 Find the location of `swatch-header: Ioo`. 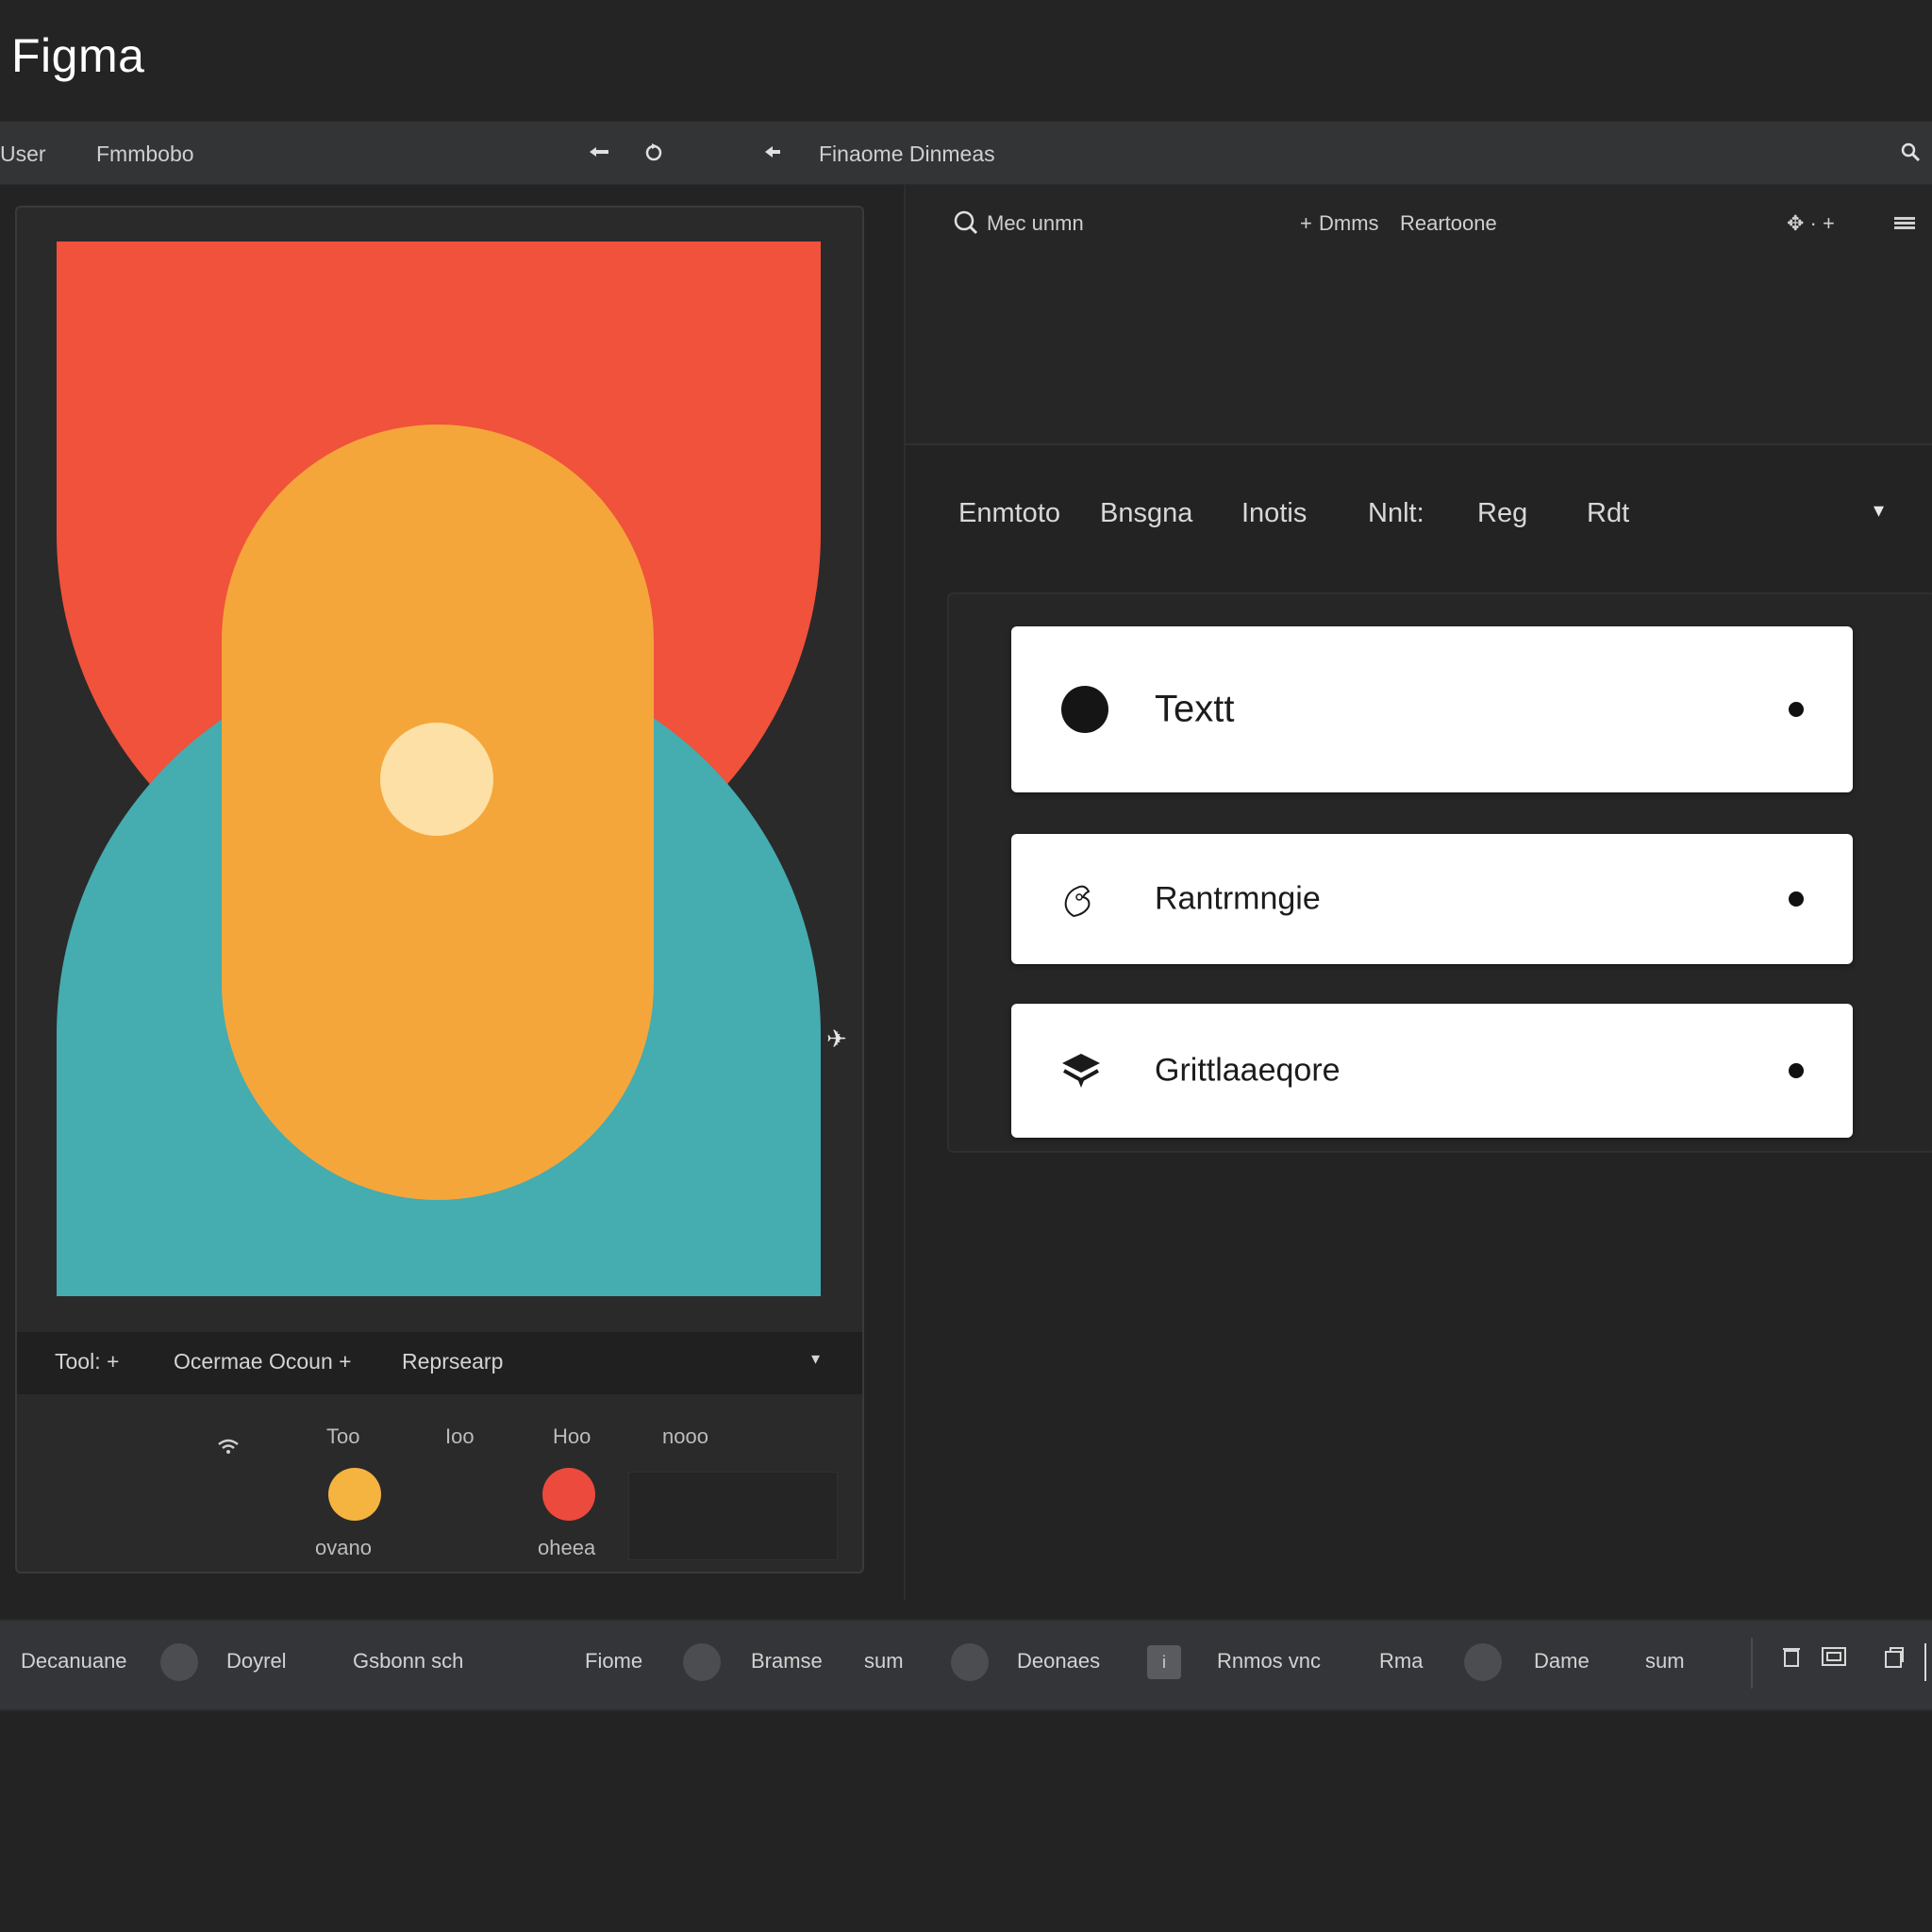

swatch-header: Ioo is located at coordinates (460, 1436).